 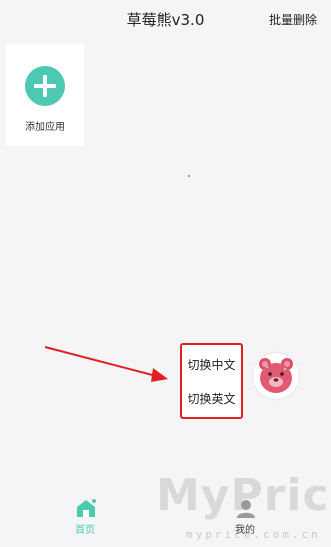 I want to click on tab-mine-label: 我的, so click(x=245, y=530).